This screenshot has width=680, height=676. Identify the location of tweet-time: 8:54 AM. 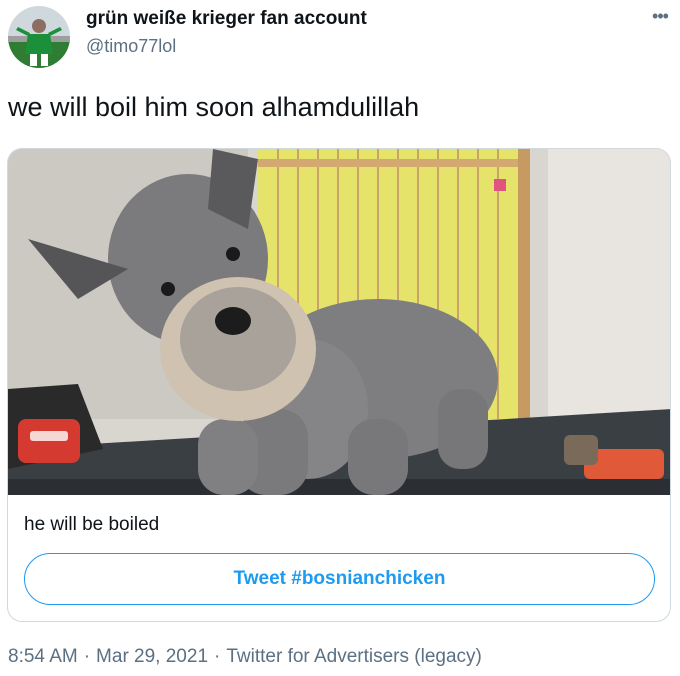
(43, 656).